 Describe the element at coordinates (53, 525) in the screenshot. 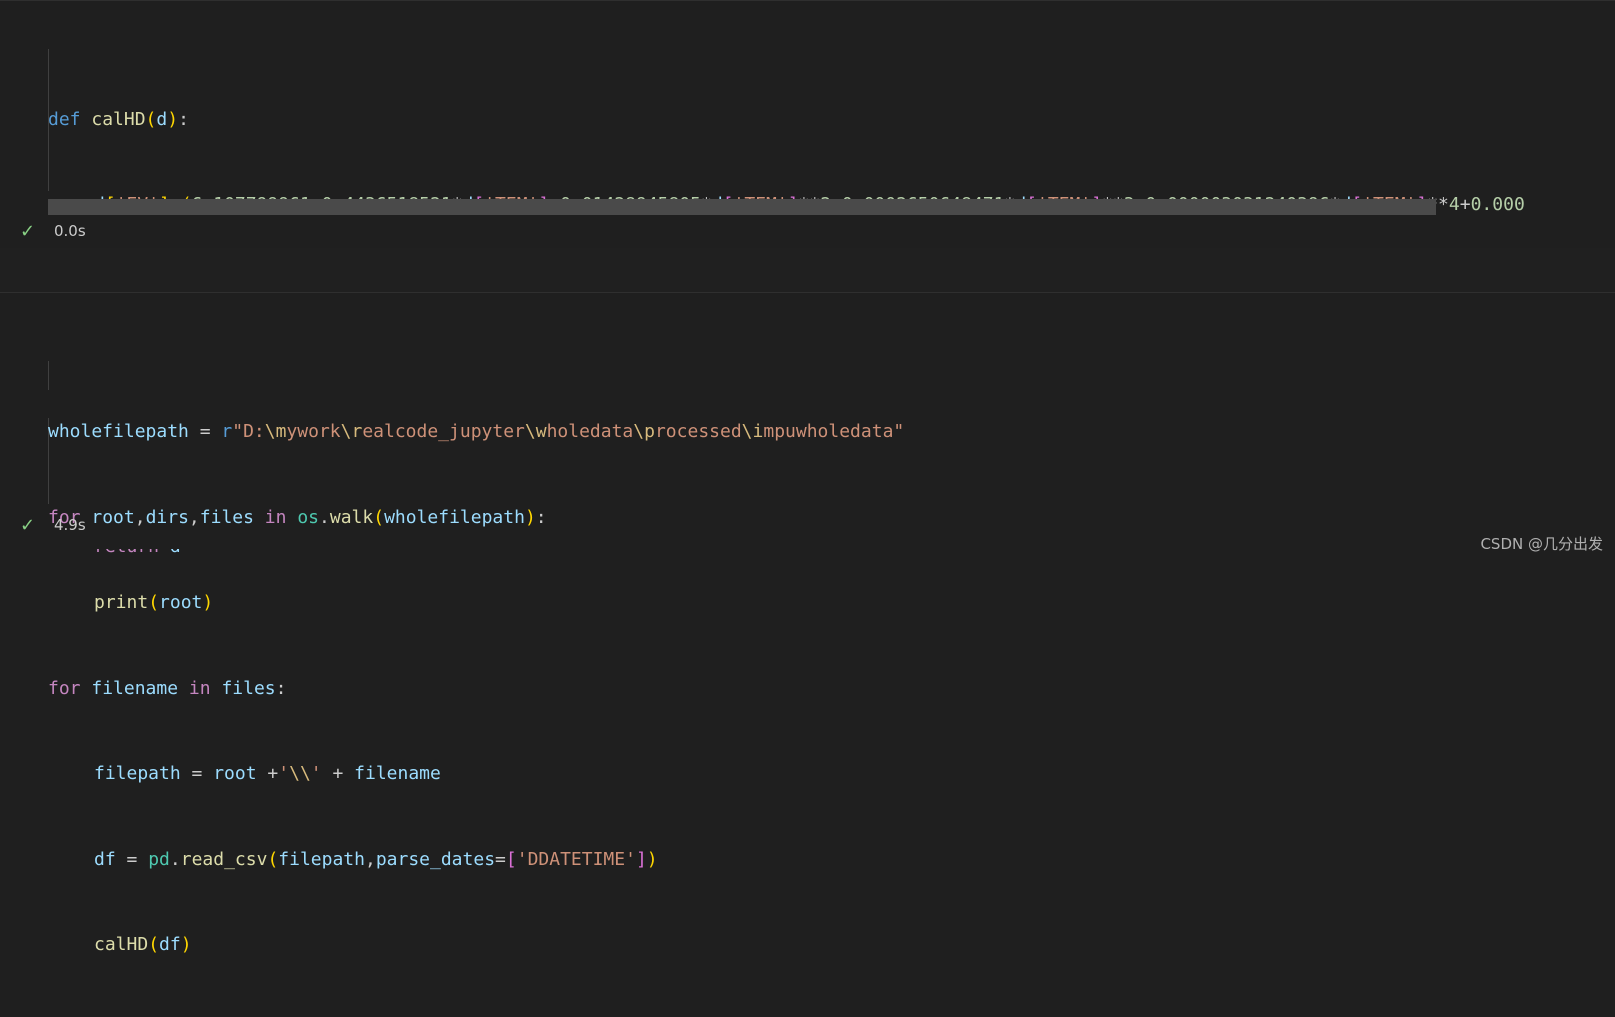

I see `execution-status: ✓ 4.9s` at that location.